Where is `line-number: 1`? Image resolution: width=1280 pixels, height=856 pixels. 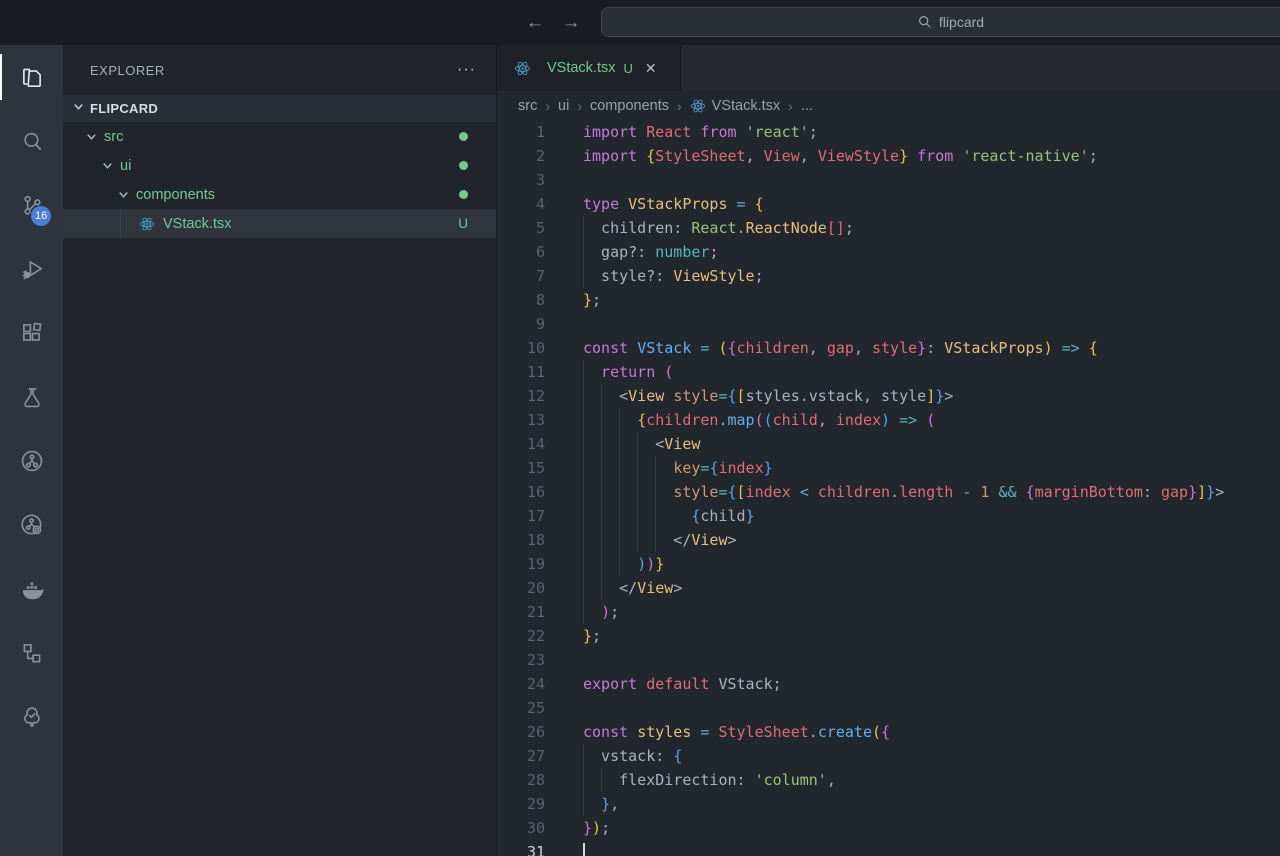
line-number: 1 is located at coordinates (531, 132).